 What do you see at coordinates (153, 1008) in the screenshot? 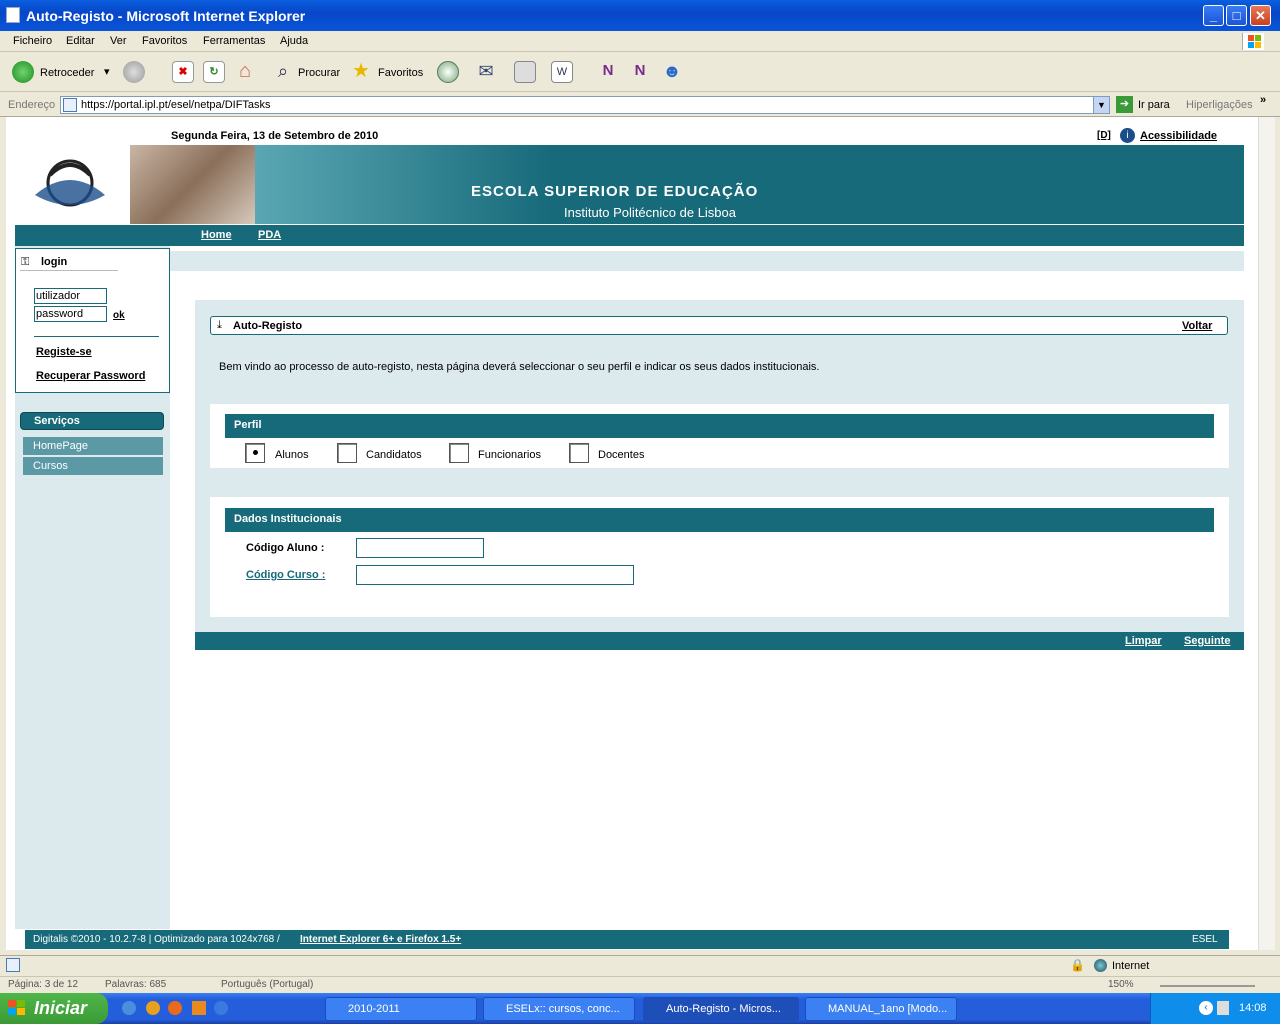
I see `quicklaunch-media-icon` at bounding box center [153, 1008].